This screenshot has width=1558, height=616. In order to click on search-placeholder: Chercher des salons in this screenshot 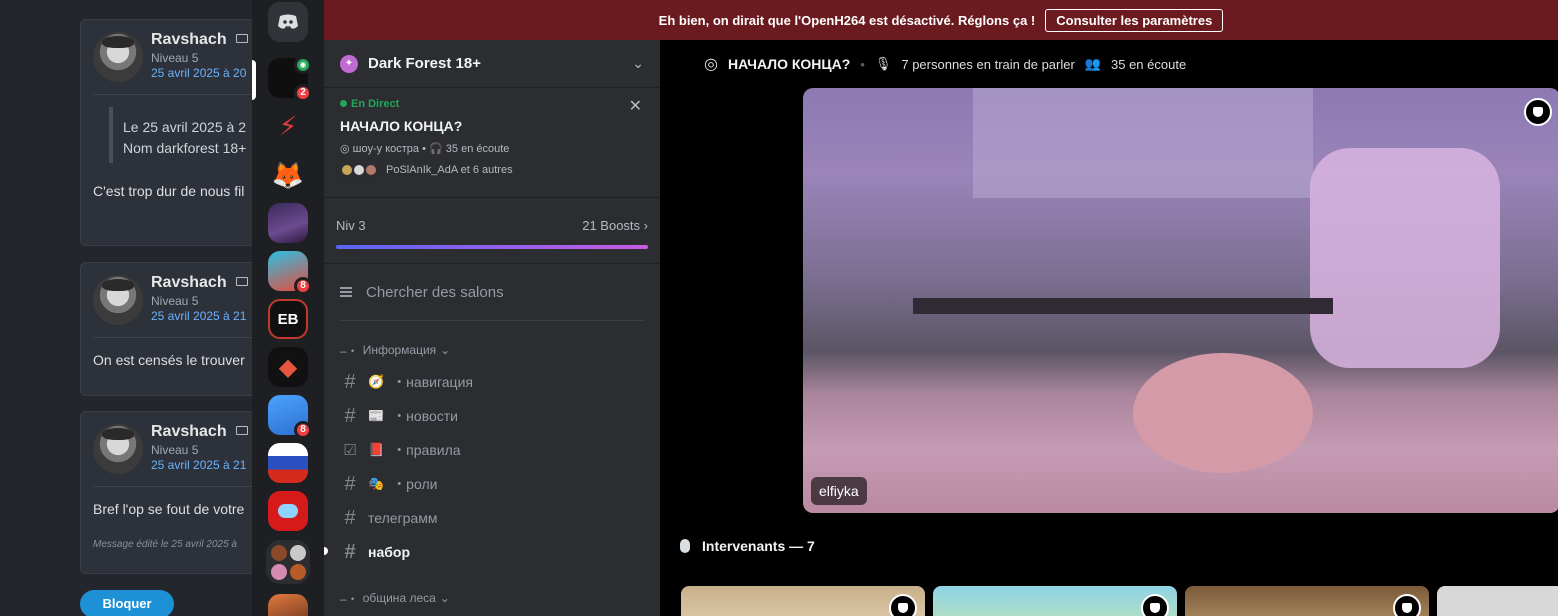, I will do `click(435, 292)`.